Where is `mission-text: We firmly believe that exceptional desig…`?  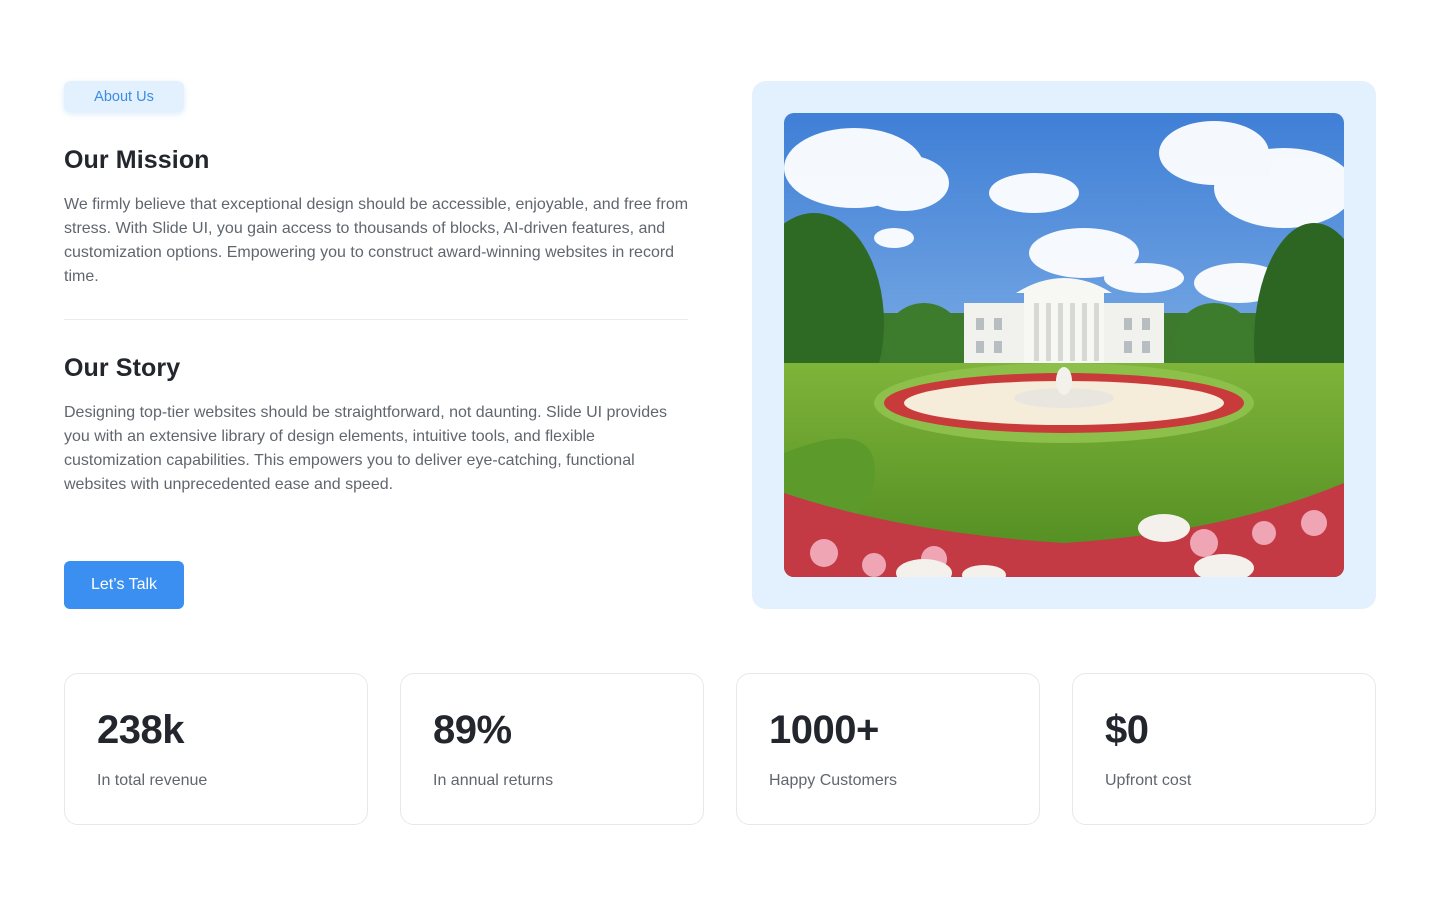
mission-text: We firmly believe that exceptional desig… is located at coordinates (376, 240).